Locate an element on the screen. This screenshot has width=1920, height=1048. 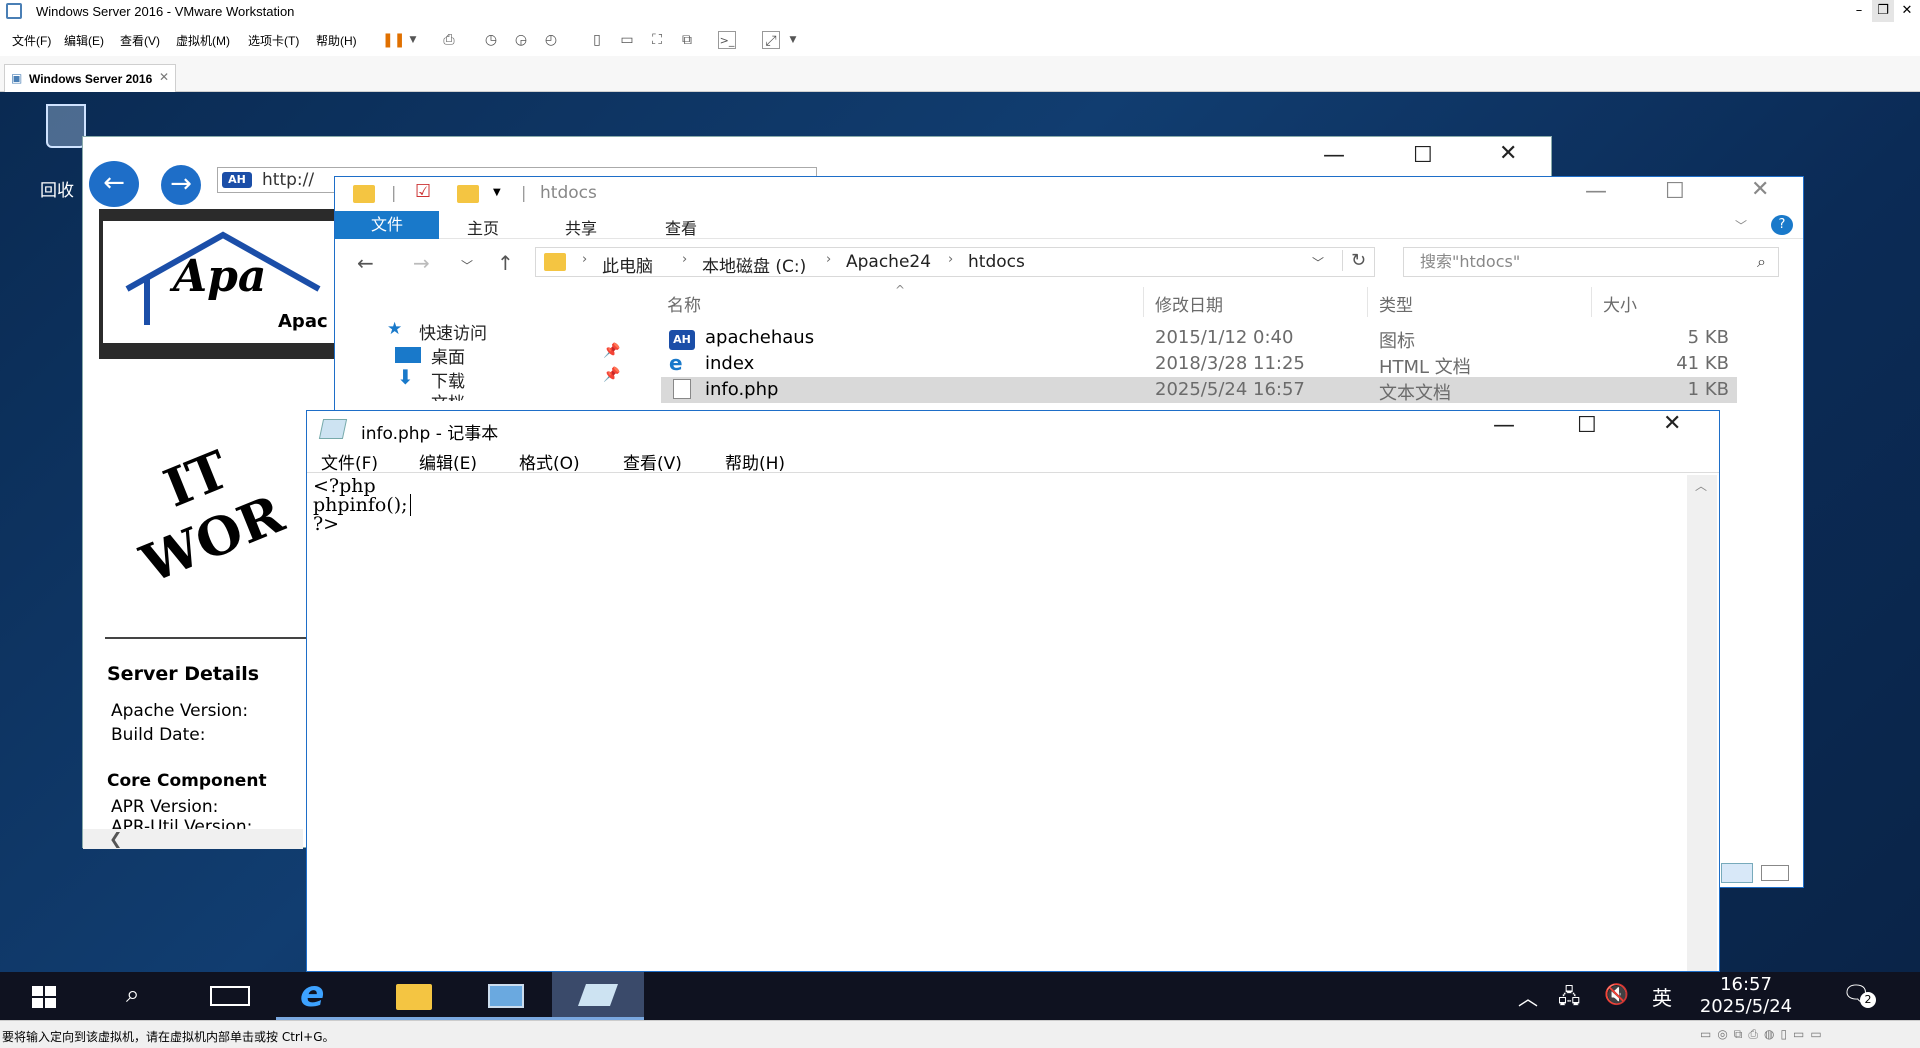
column-size: 大小 is located at coordinates (1620, 303).